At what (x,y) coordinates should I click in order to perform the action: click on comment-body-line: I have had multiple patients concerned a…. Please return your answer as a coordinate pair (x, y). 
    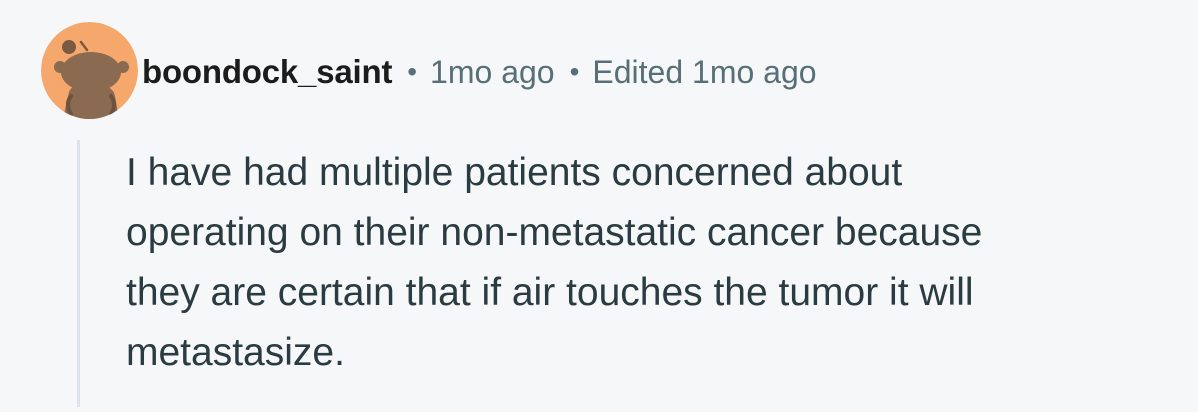
    Looking at the image, I should click on (514, 172).